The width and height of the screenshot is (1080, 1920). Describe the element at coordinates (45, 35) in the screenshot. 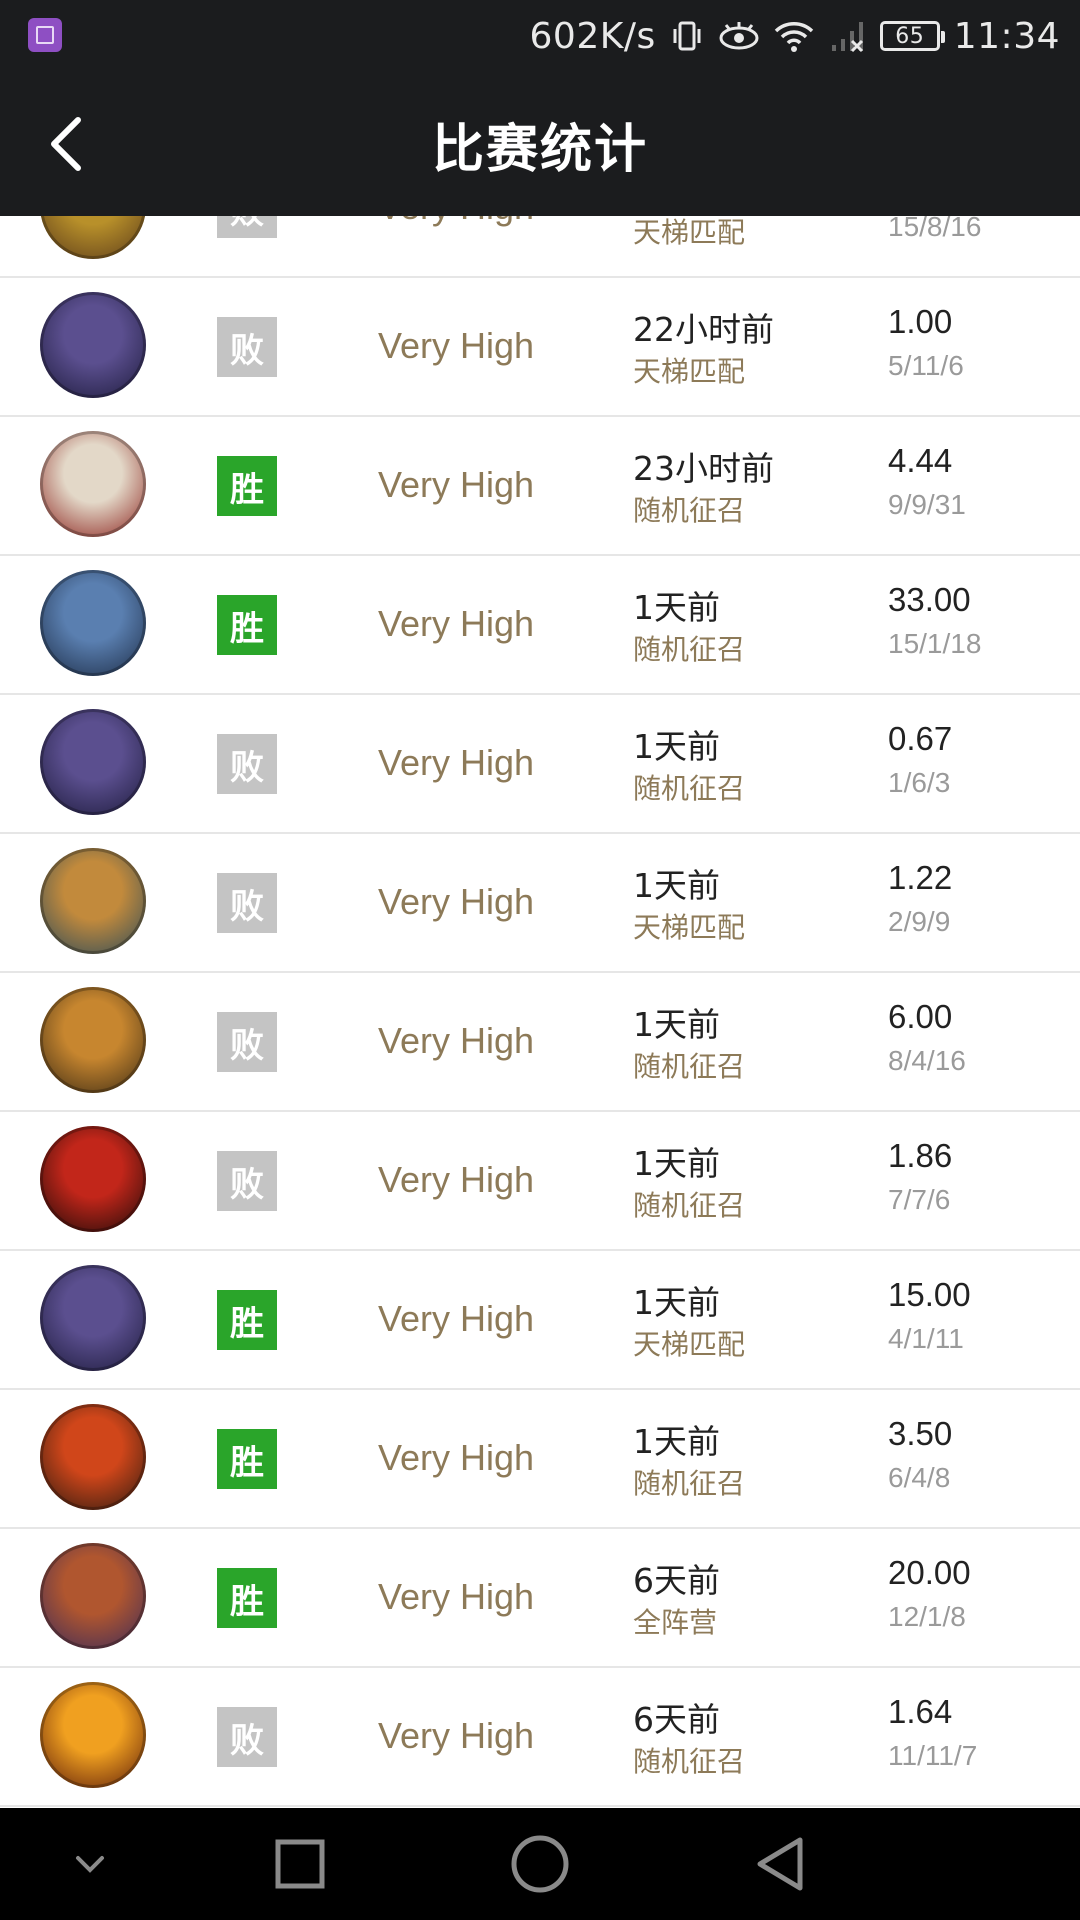

I see `gallery-app-icon` at that location.